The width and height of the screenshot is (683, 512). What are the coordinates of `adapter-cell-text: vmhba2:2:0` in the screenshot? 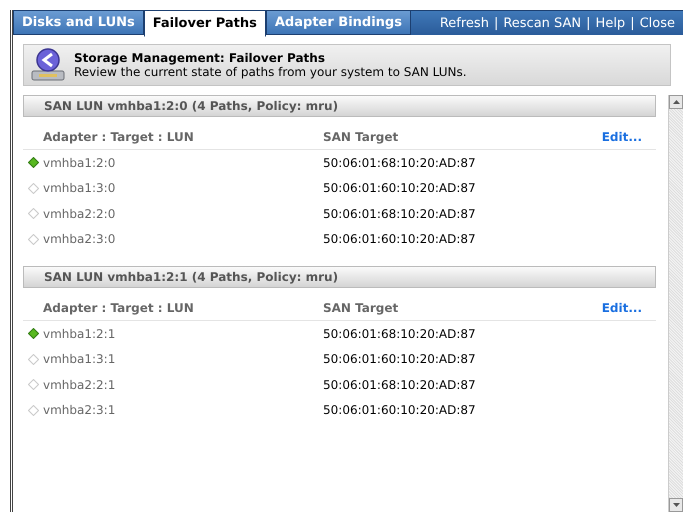 It's located at (79, 213).